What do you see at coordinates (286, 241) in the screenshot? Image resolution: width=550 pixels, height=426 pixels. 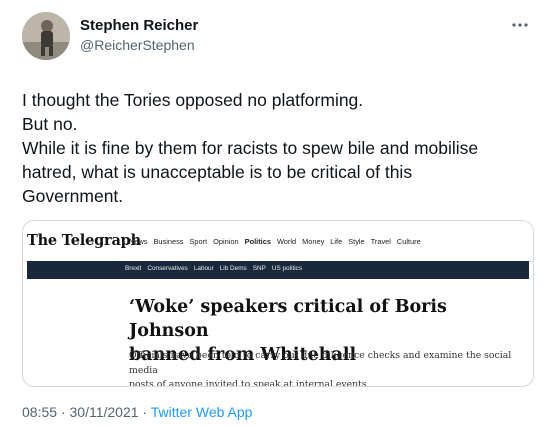 I see `telegraph-nav-item: World` at bounding box center [286, 241].